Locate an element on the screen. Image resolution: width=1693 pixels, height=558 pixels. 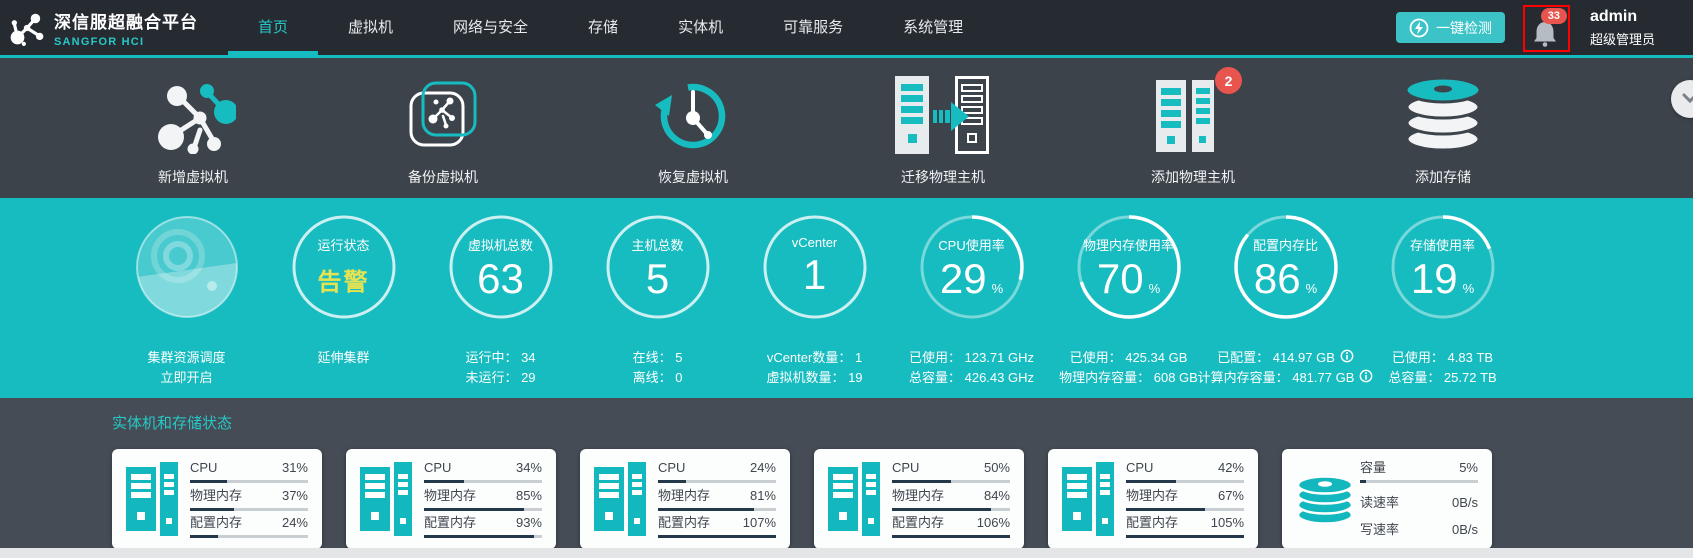
disk-stack-icon is located at coordinates (1325, 499).